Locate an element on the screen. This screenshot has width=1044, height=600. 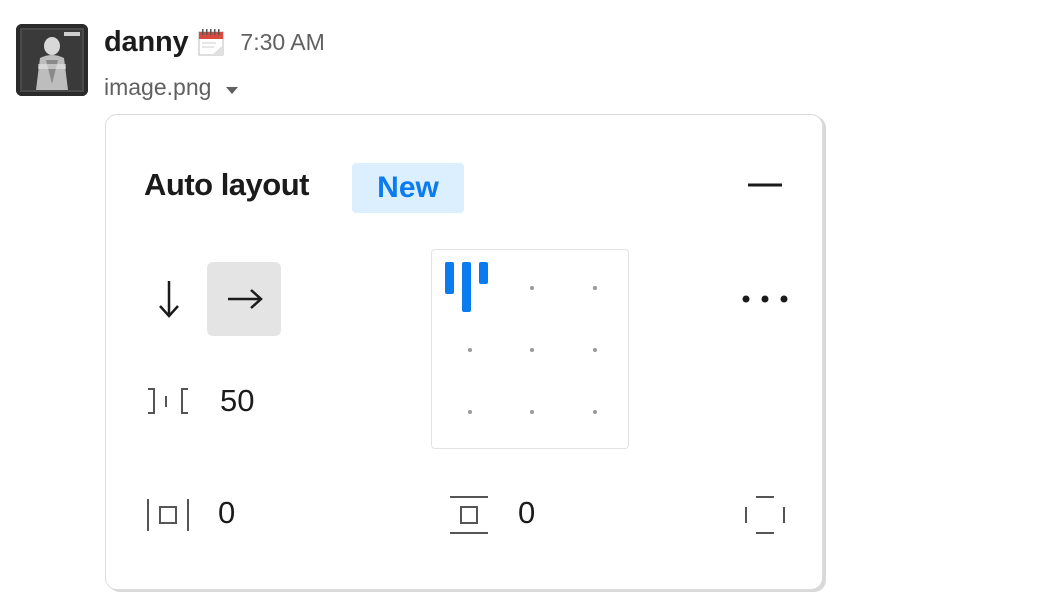
chevron-down-icon is located at coordinates (232, 88).